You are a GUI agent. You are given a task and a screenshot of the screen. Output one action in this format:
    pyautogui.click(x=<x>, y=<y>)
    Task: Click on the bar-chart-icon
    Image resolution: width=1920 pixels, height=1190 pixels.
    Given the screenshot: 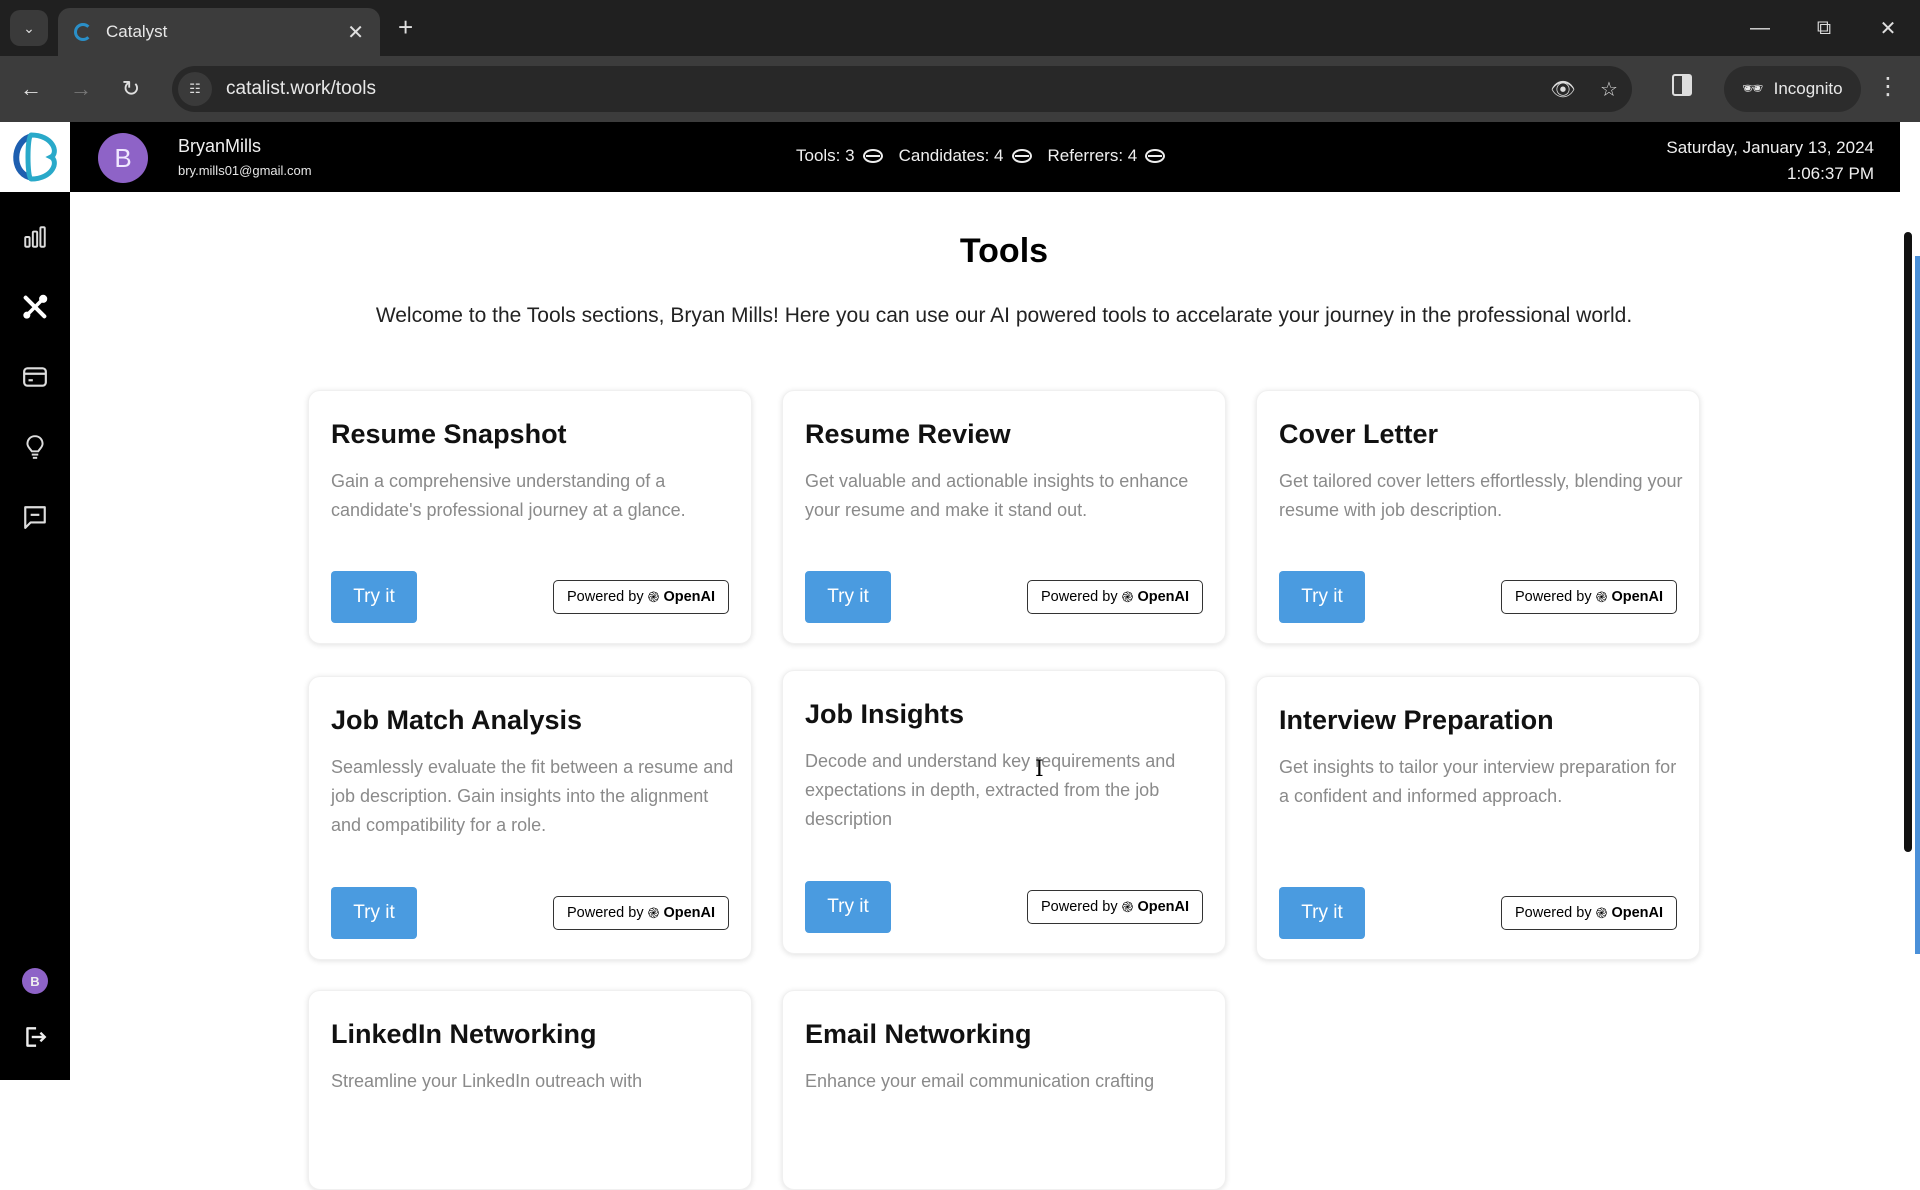 What is the action you would take?
    pyautogui.click(x=35, y=237)
    